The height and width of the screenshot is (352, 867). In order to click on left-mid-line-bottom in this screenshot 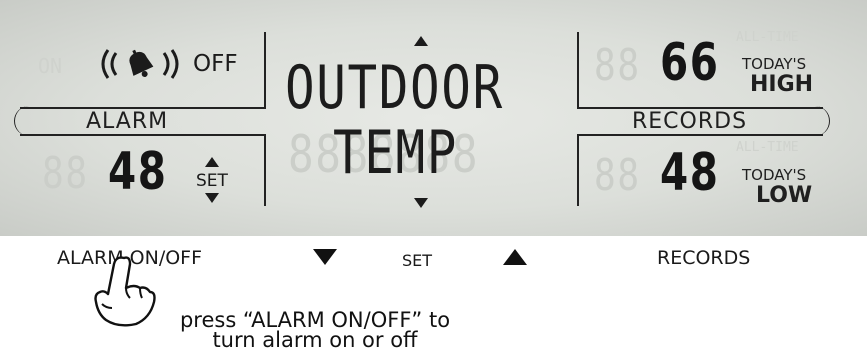, I will do `click(143, 135)`.